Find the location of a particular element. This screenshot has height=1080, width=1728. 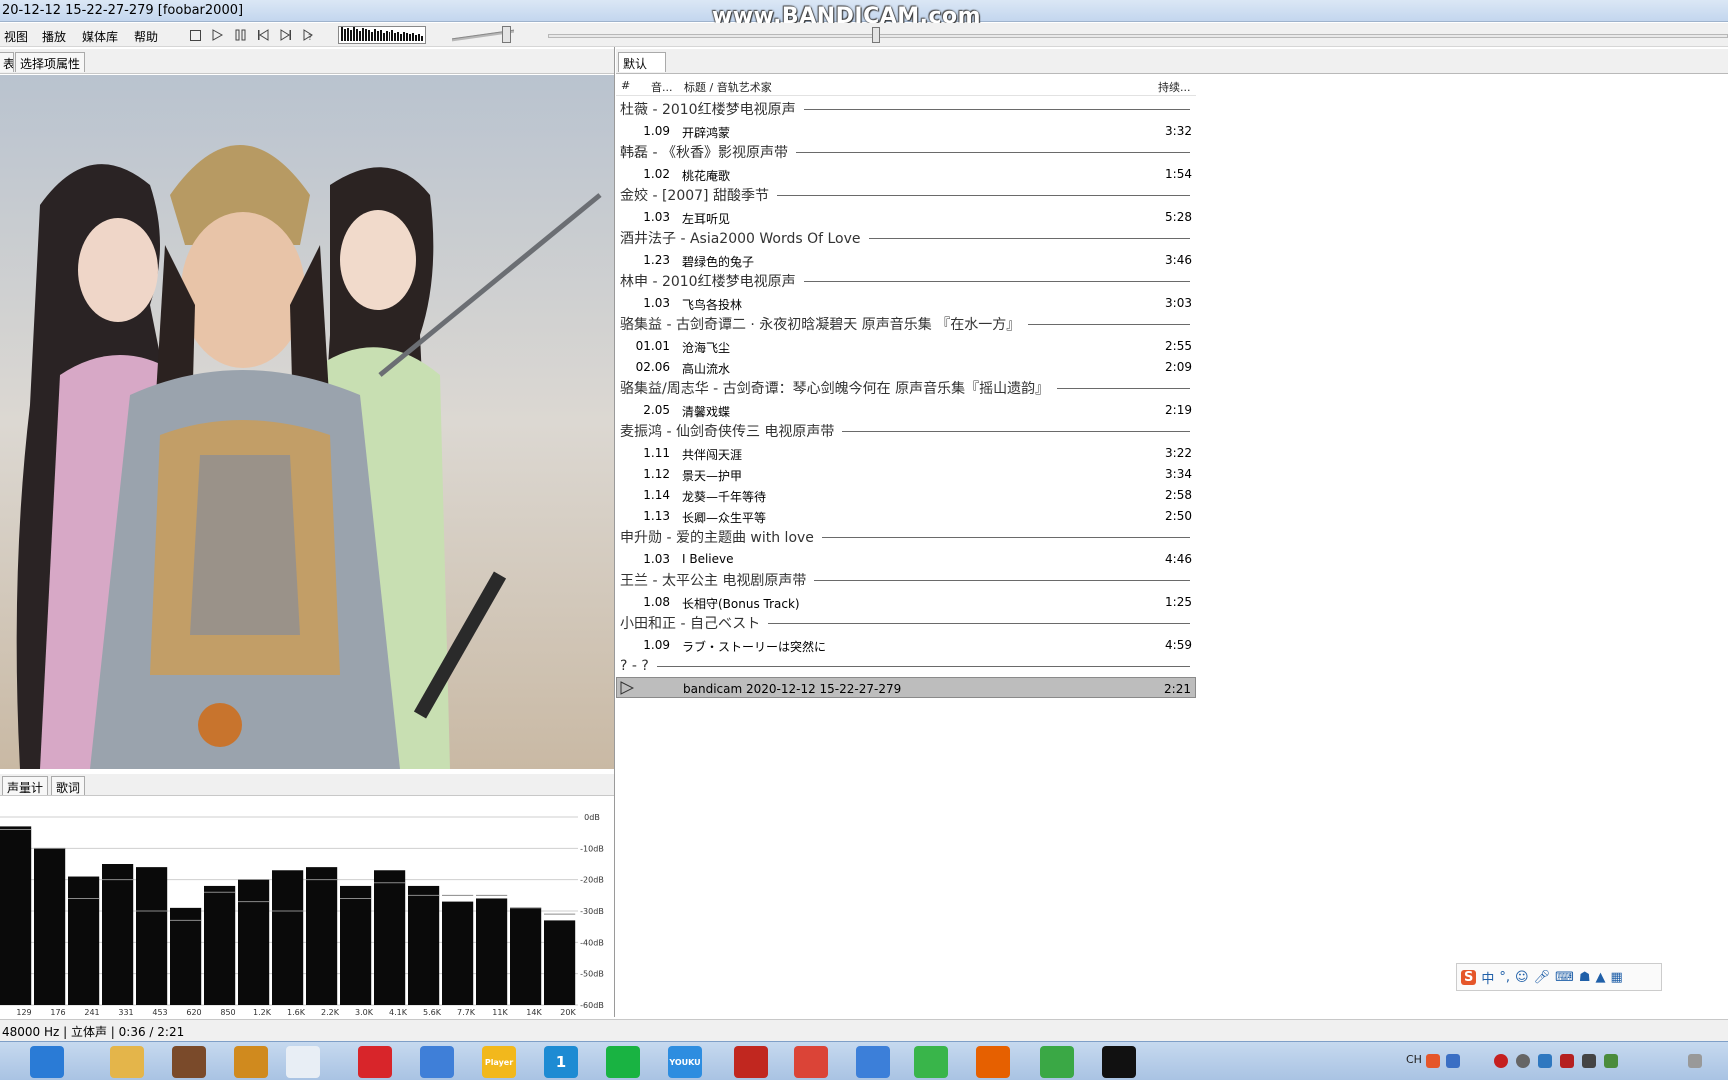

video-editor-icon is located at coordinates (189, 1062).